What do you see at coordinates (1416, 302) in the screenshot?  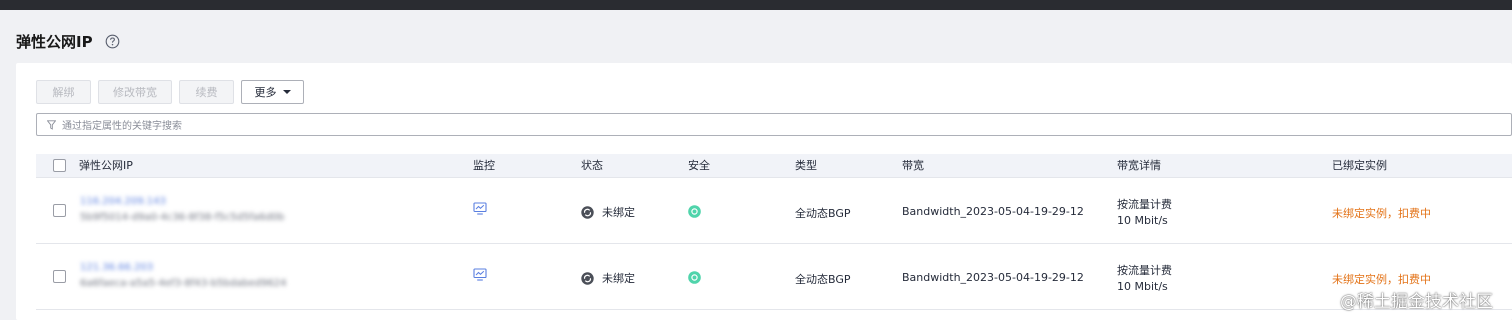 I see `watermark: @稀土掘金技术社区` at bounding box center [1416, 302].